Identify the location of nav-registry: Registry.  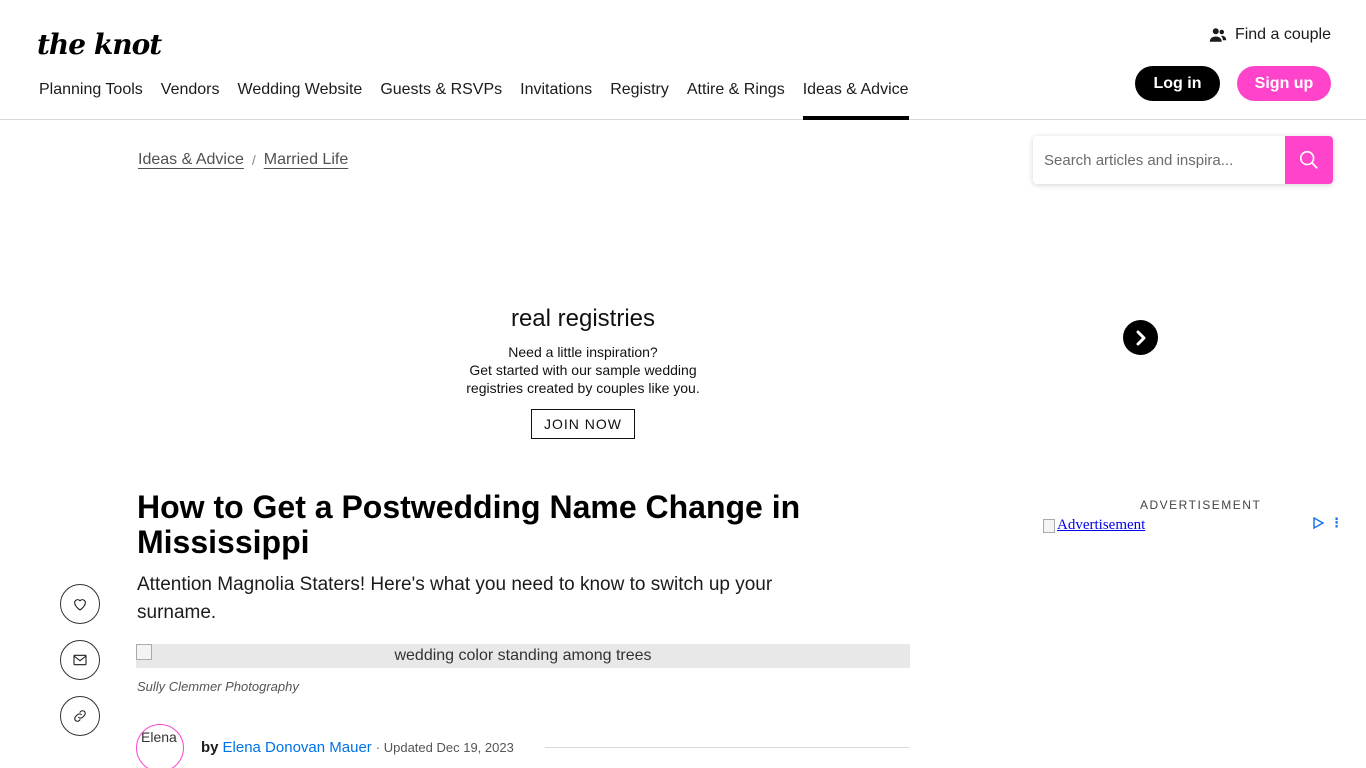
(639, 95).